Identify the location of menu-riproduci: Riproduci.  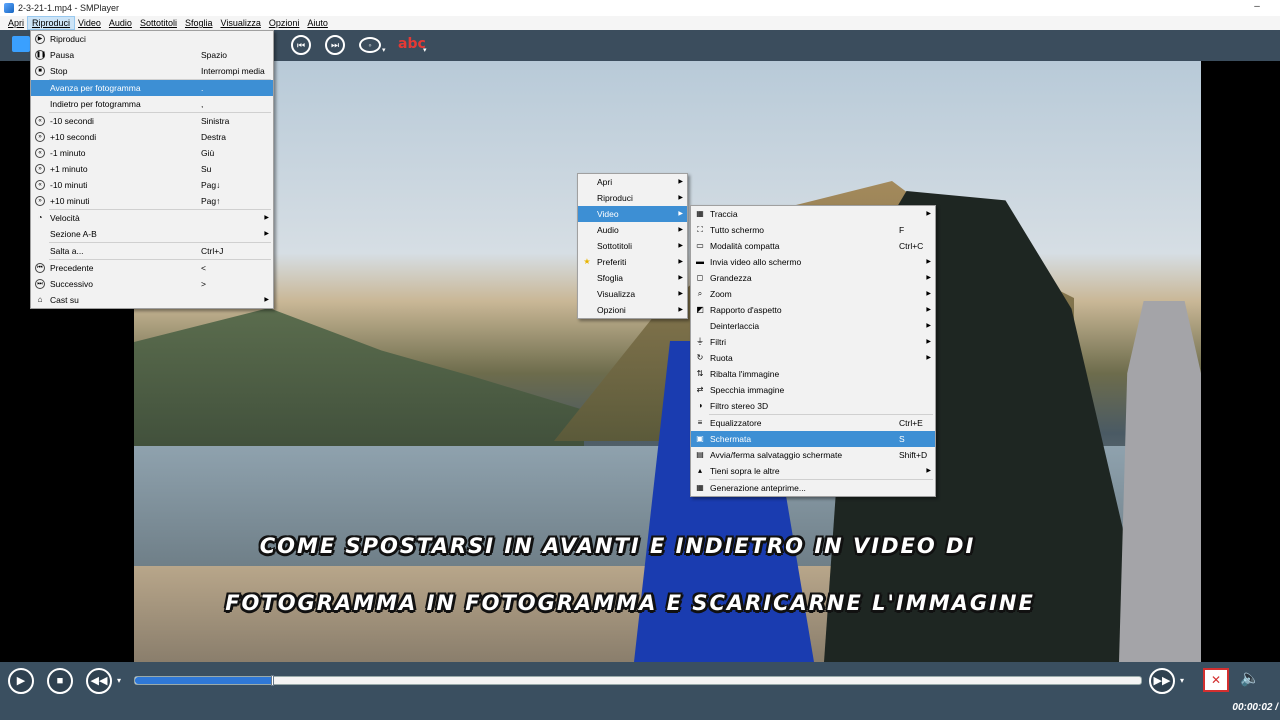
(51, 23).